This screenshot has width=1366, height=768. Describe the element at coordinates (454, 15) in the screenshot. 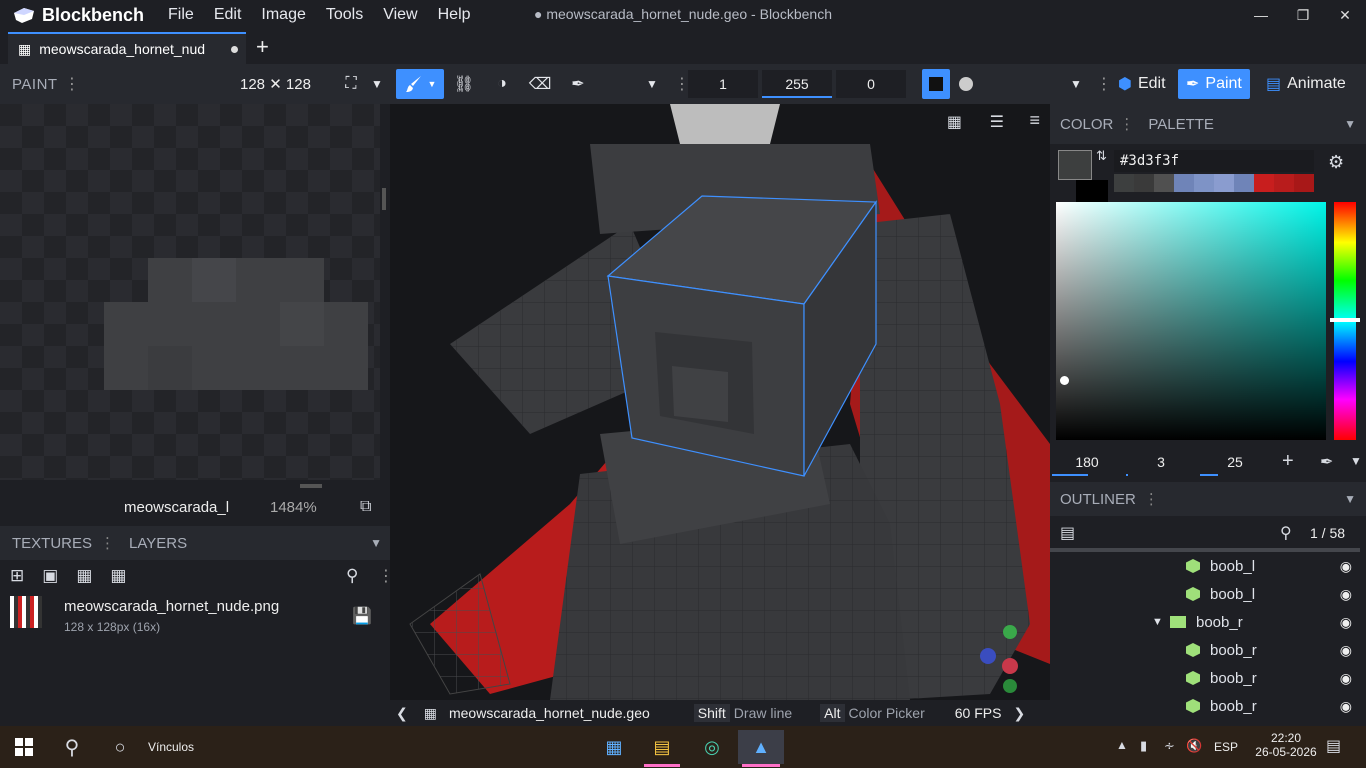

I see `menu-help: Help` at that location.